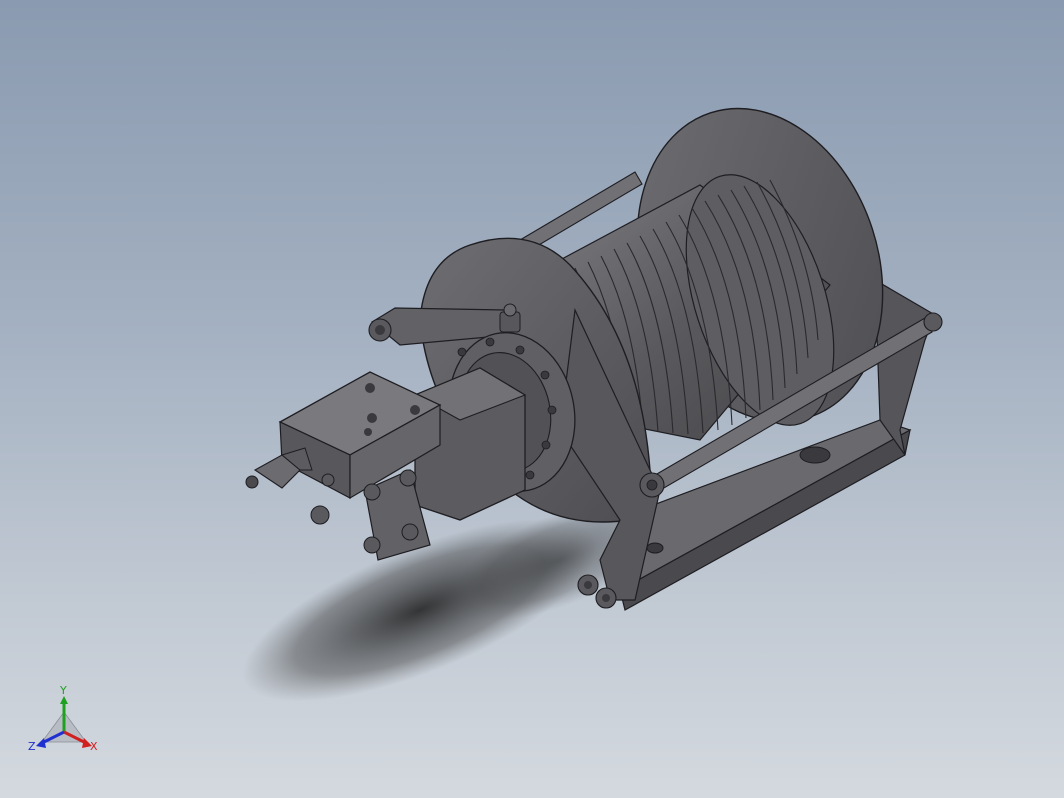 The image size is (1064, 798). I want to click on hydraulic-fitting, so click(279, 468).